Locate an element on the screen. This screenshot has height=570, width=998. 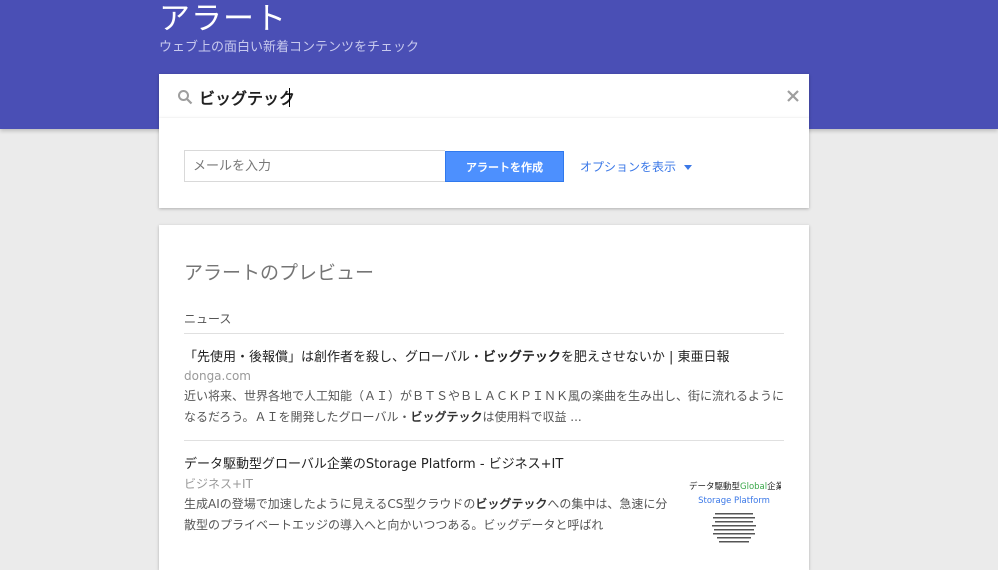
news-thumbnail: データ駆動型Global企業における Storage Platform is located at coordinates (734, 503).